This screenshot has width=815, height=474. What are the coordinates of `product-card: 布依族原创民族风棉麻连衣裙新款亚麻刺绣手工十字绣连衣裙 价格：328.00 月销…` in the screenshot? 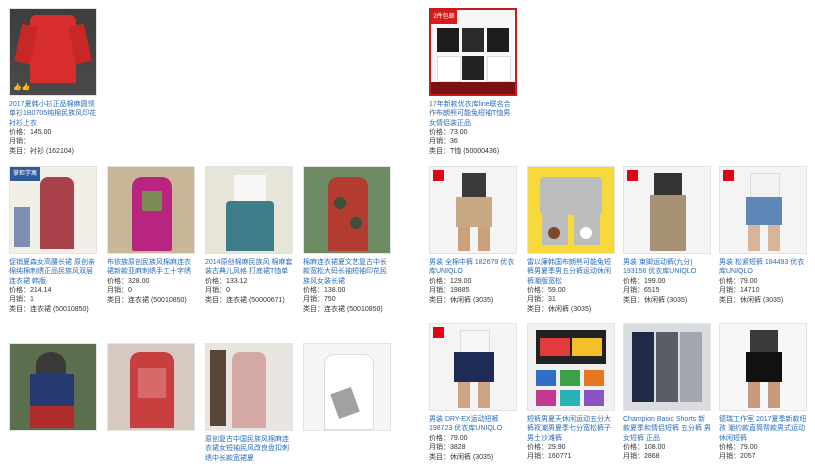 It's located at (151, 235).